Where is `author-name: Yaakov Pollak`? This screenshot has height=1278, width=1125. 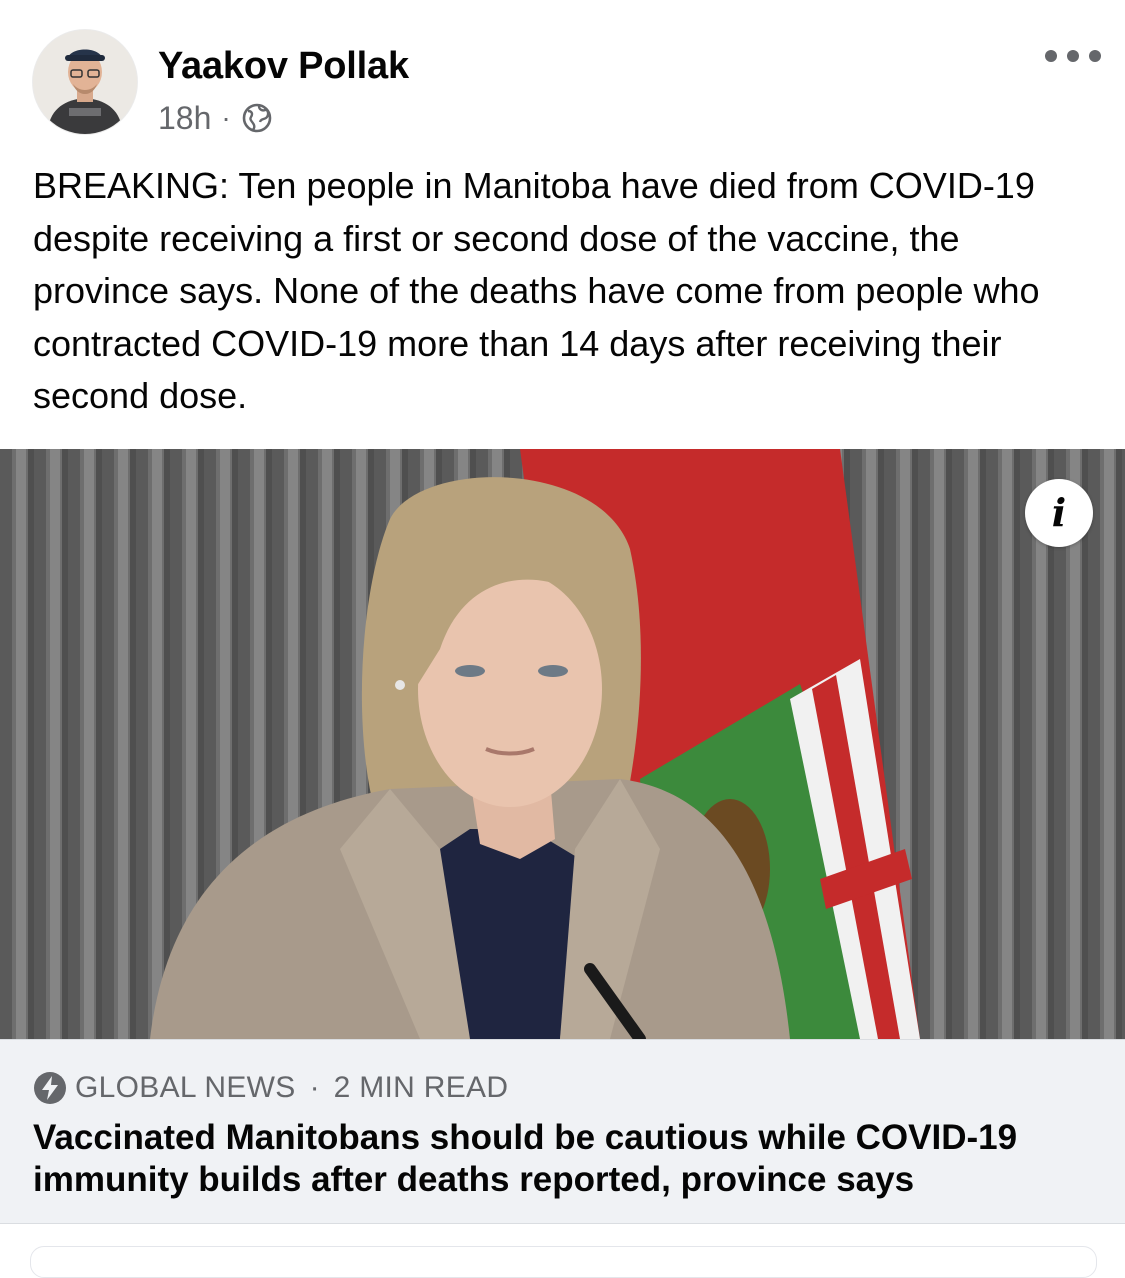 author-name: Yaakov Pollak is located at coordinates (283, 66).